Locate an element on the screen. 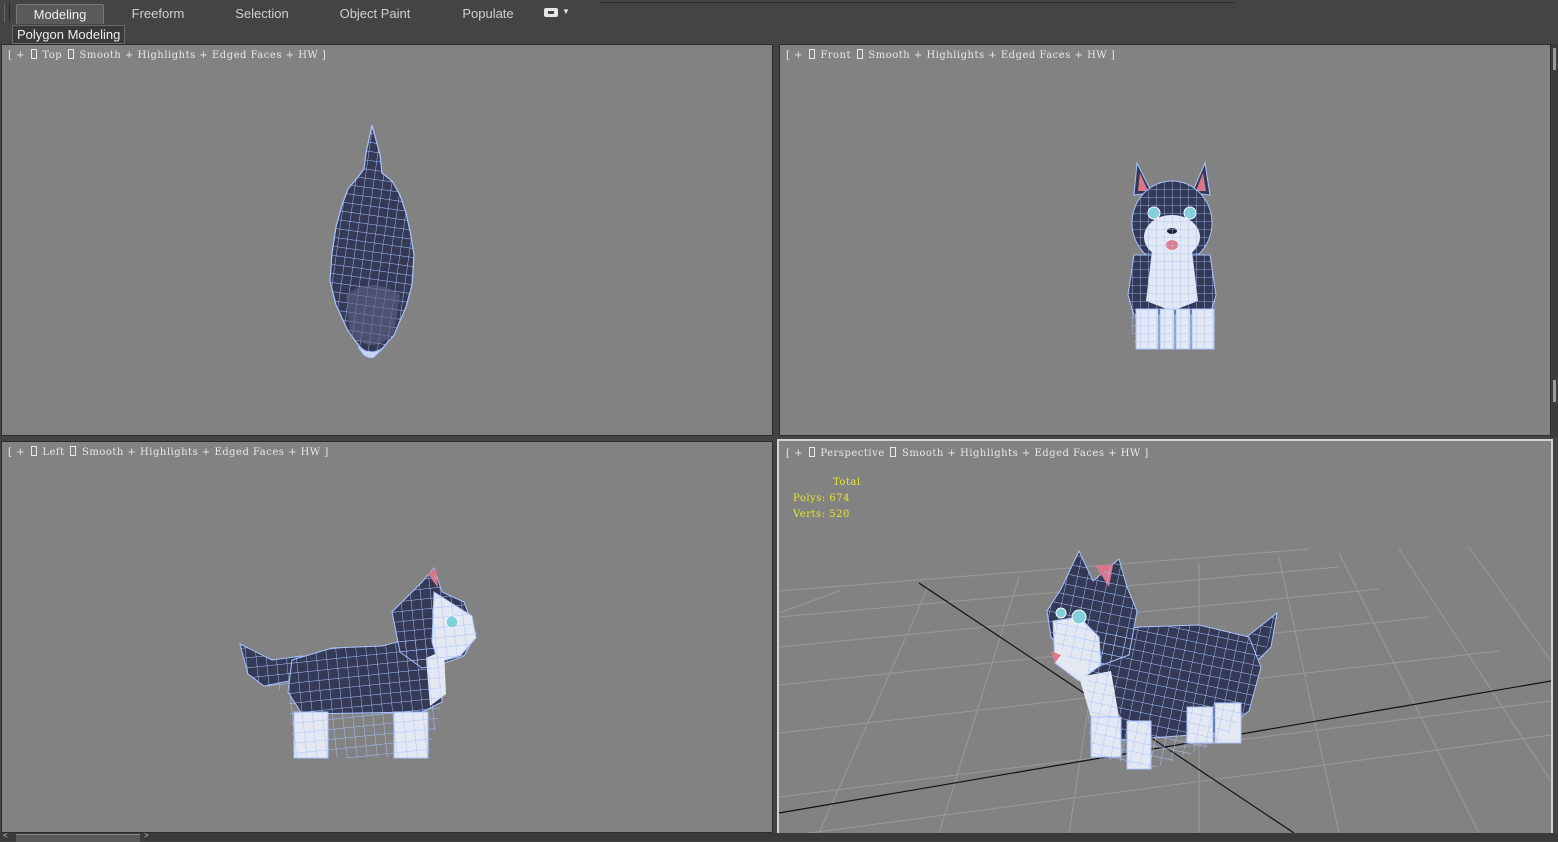  polygon-modeling-panel-label: Polygon Modeling is located at coordinates (69, 34).